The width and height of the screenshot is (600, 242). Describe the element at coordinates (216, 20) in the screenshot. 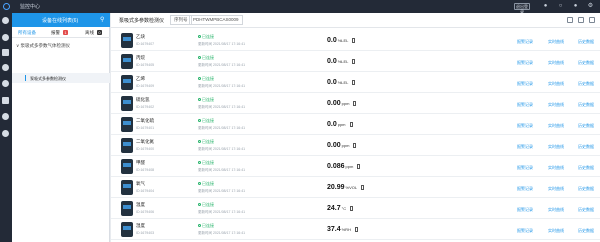

I see `serial-value: PDHTWMPBCAS0009` at that location.